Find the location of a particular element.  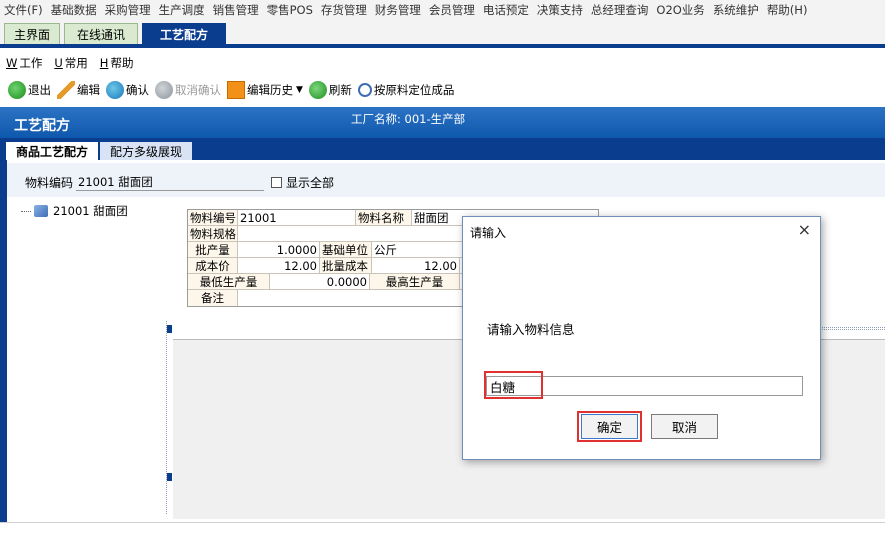

left-edge-bar is located at coordinates (3, 341).